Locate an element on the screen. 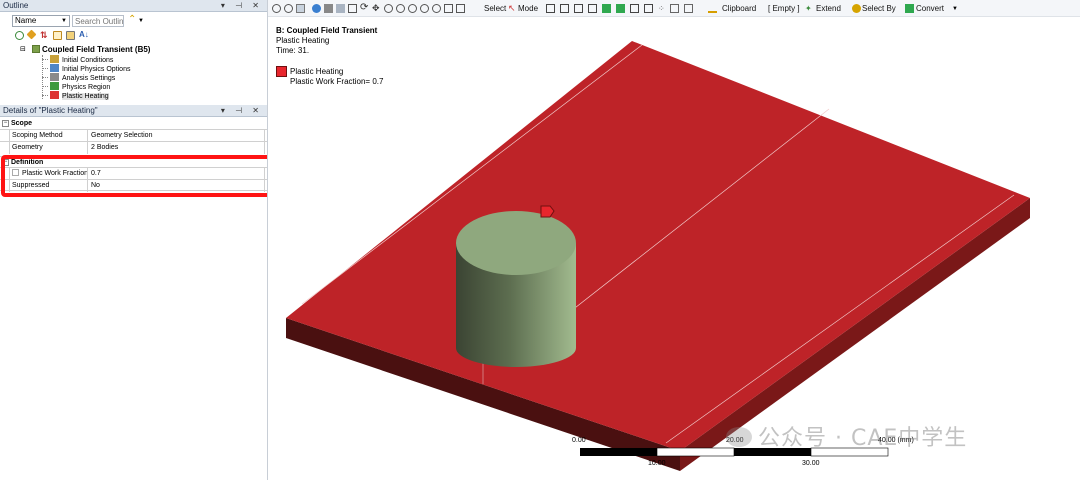 Image resolution: width=1080 pixels, height=480 pixels. magnifier-icon is located at coordinates (436, 8).